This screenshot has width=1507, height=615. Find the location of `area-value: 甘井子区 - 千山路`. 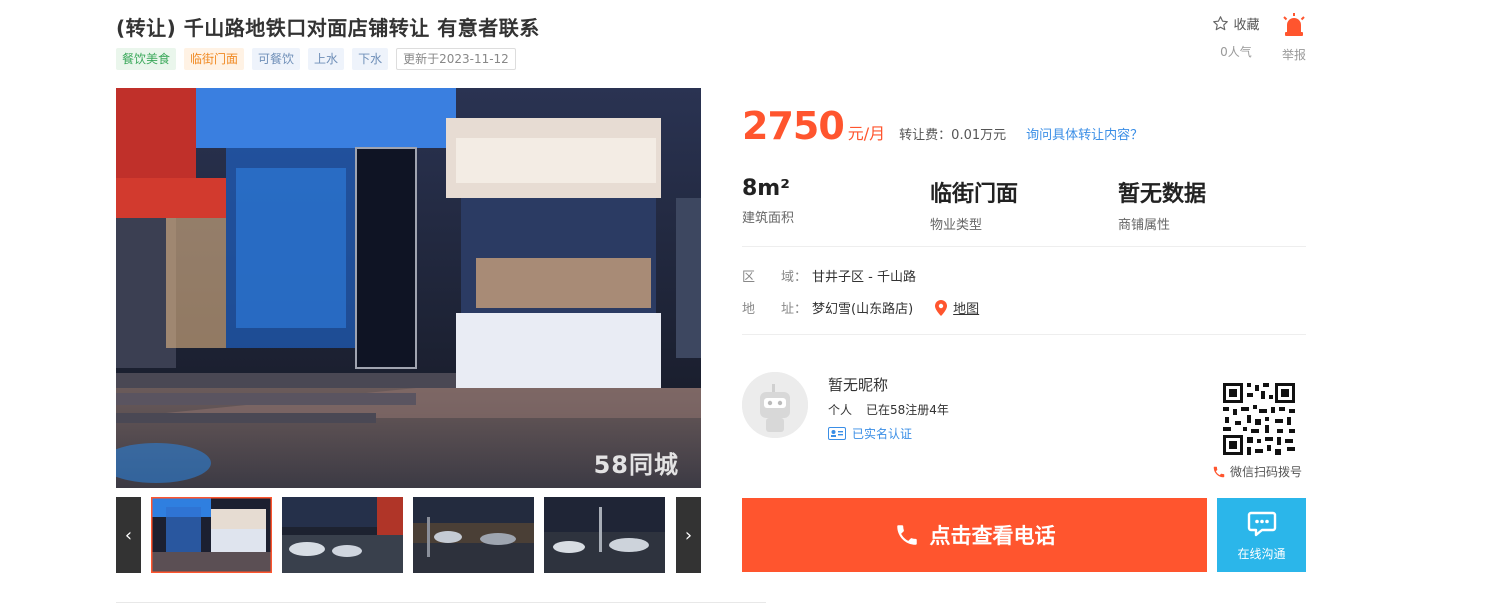

area-value: 甘井子区 - 千山路 is located at coordinates (864, 275).